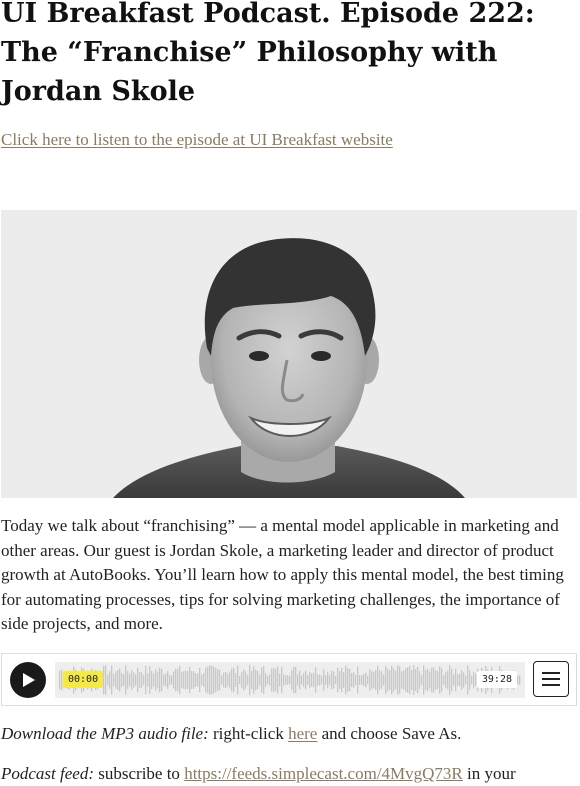 Image resolution: width=580 pixels, height=786 pixels. I want to click on waveform-seek-bar: 00:00 39:28, so click(290, 680).